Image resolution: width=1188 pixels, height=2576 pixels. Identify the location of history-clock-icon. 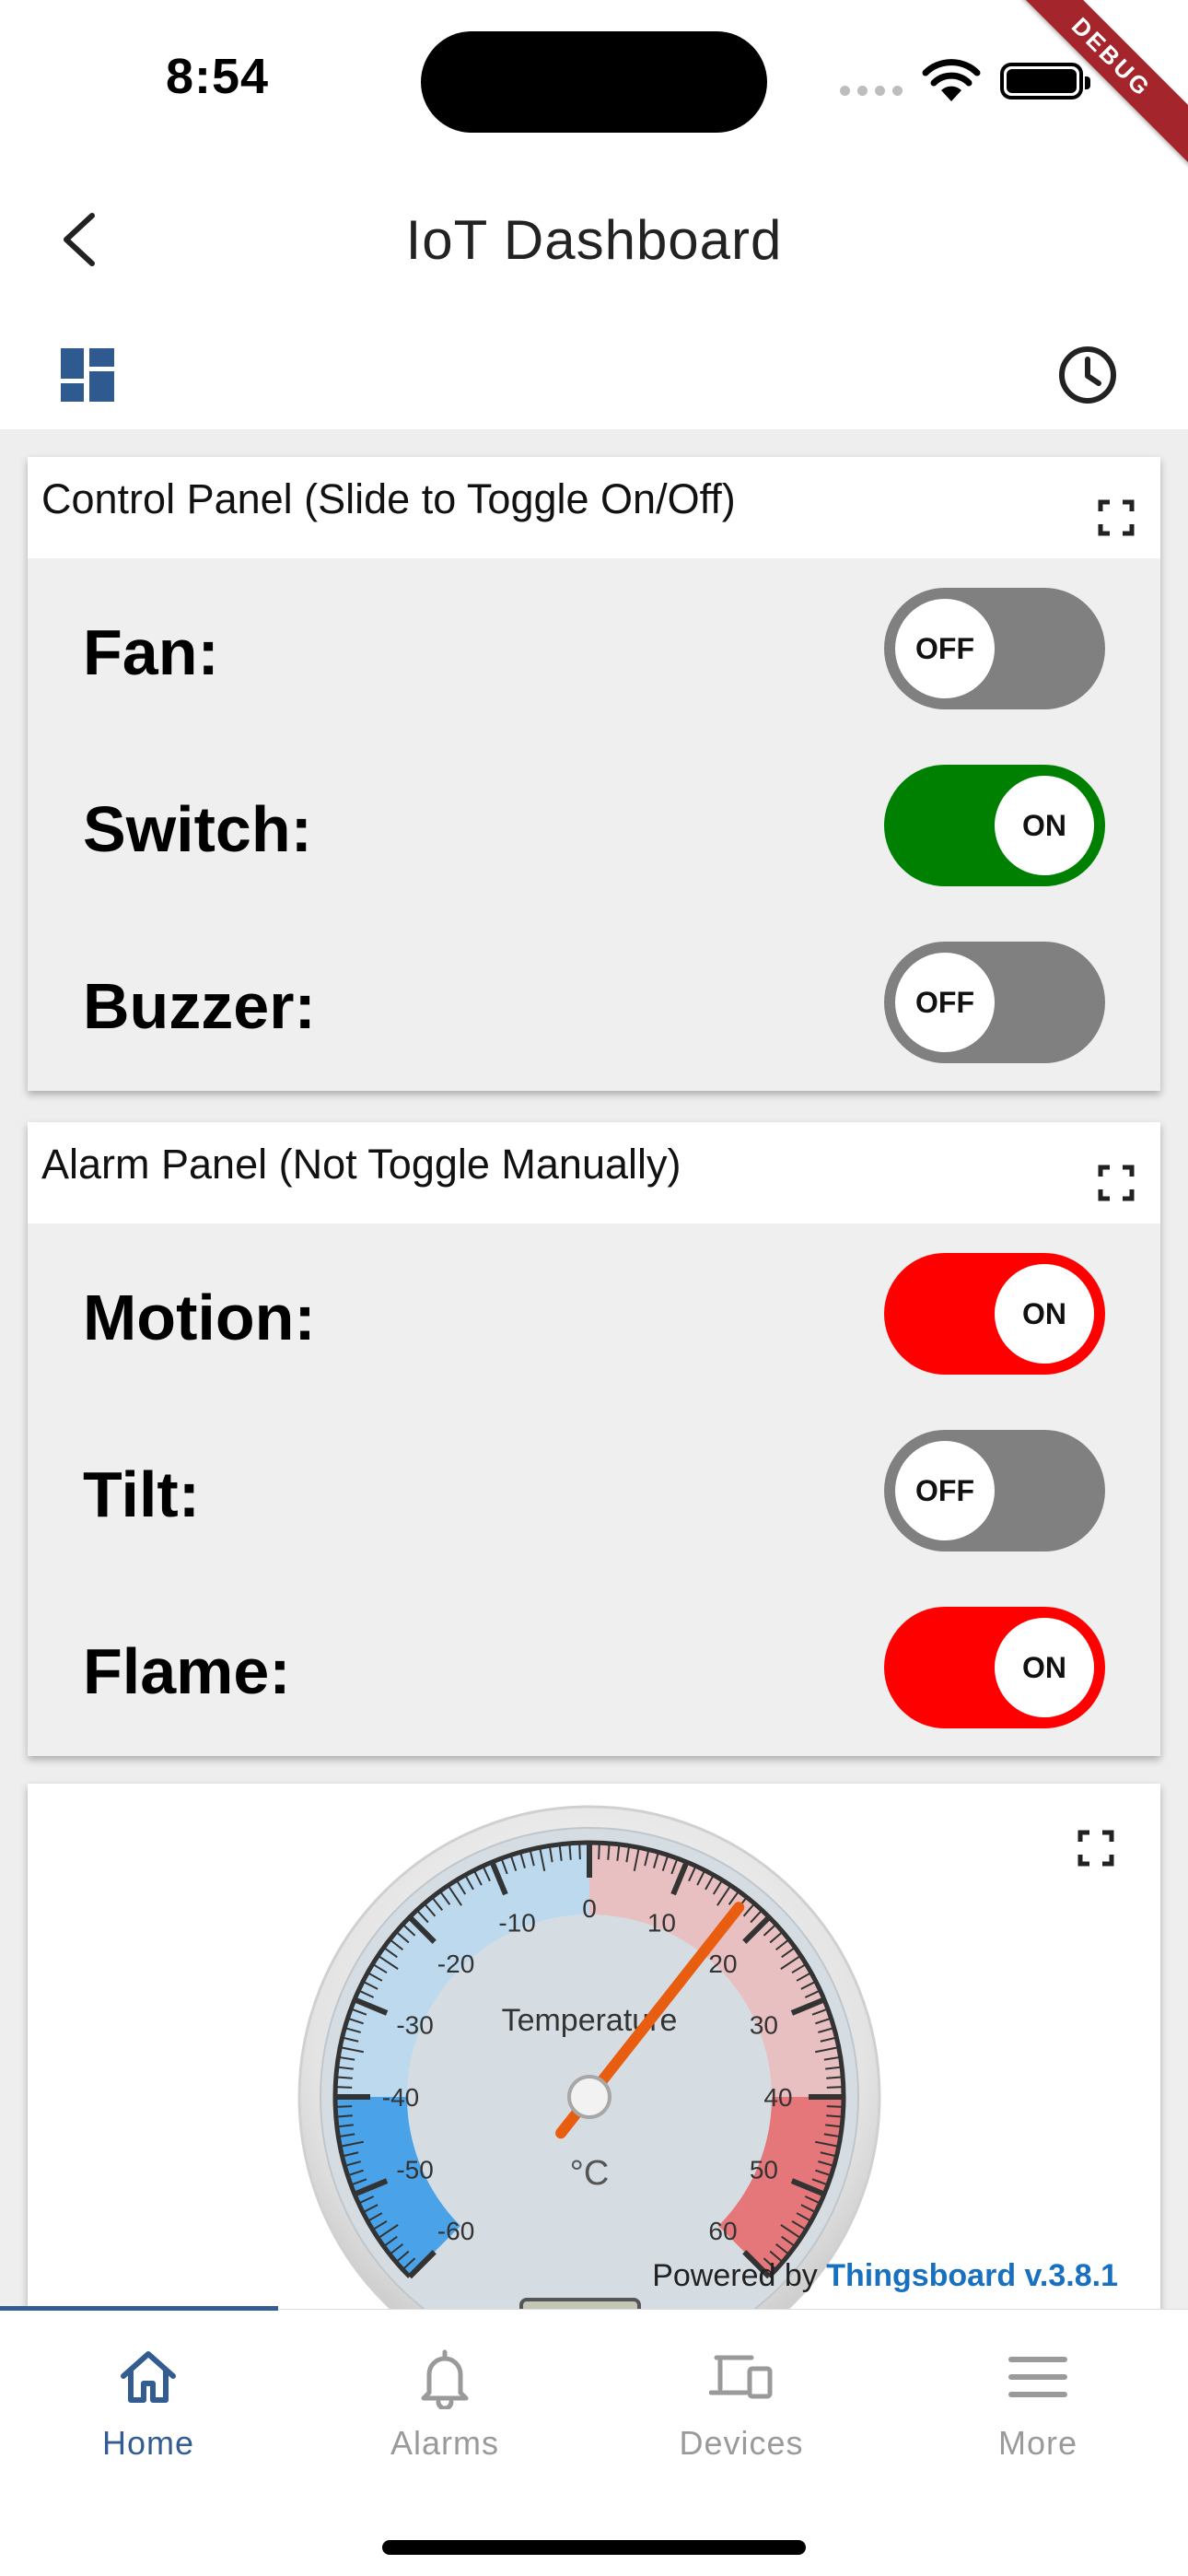
(1087, 375).